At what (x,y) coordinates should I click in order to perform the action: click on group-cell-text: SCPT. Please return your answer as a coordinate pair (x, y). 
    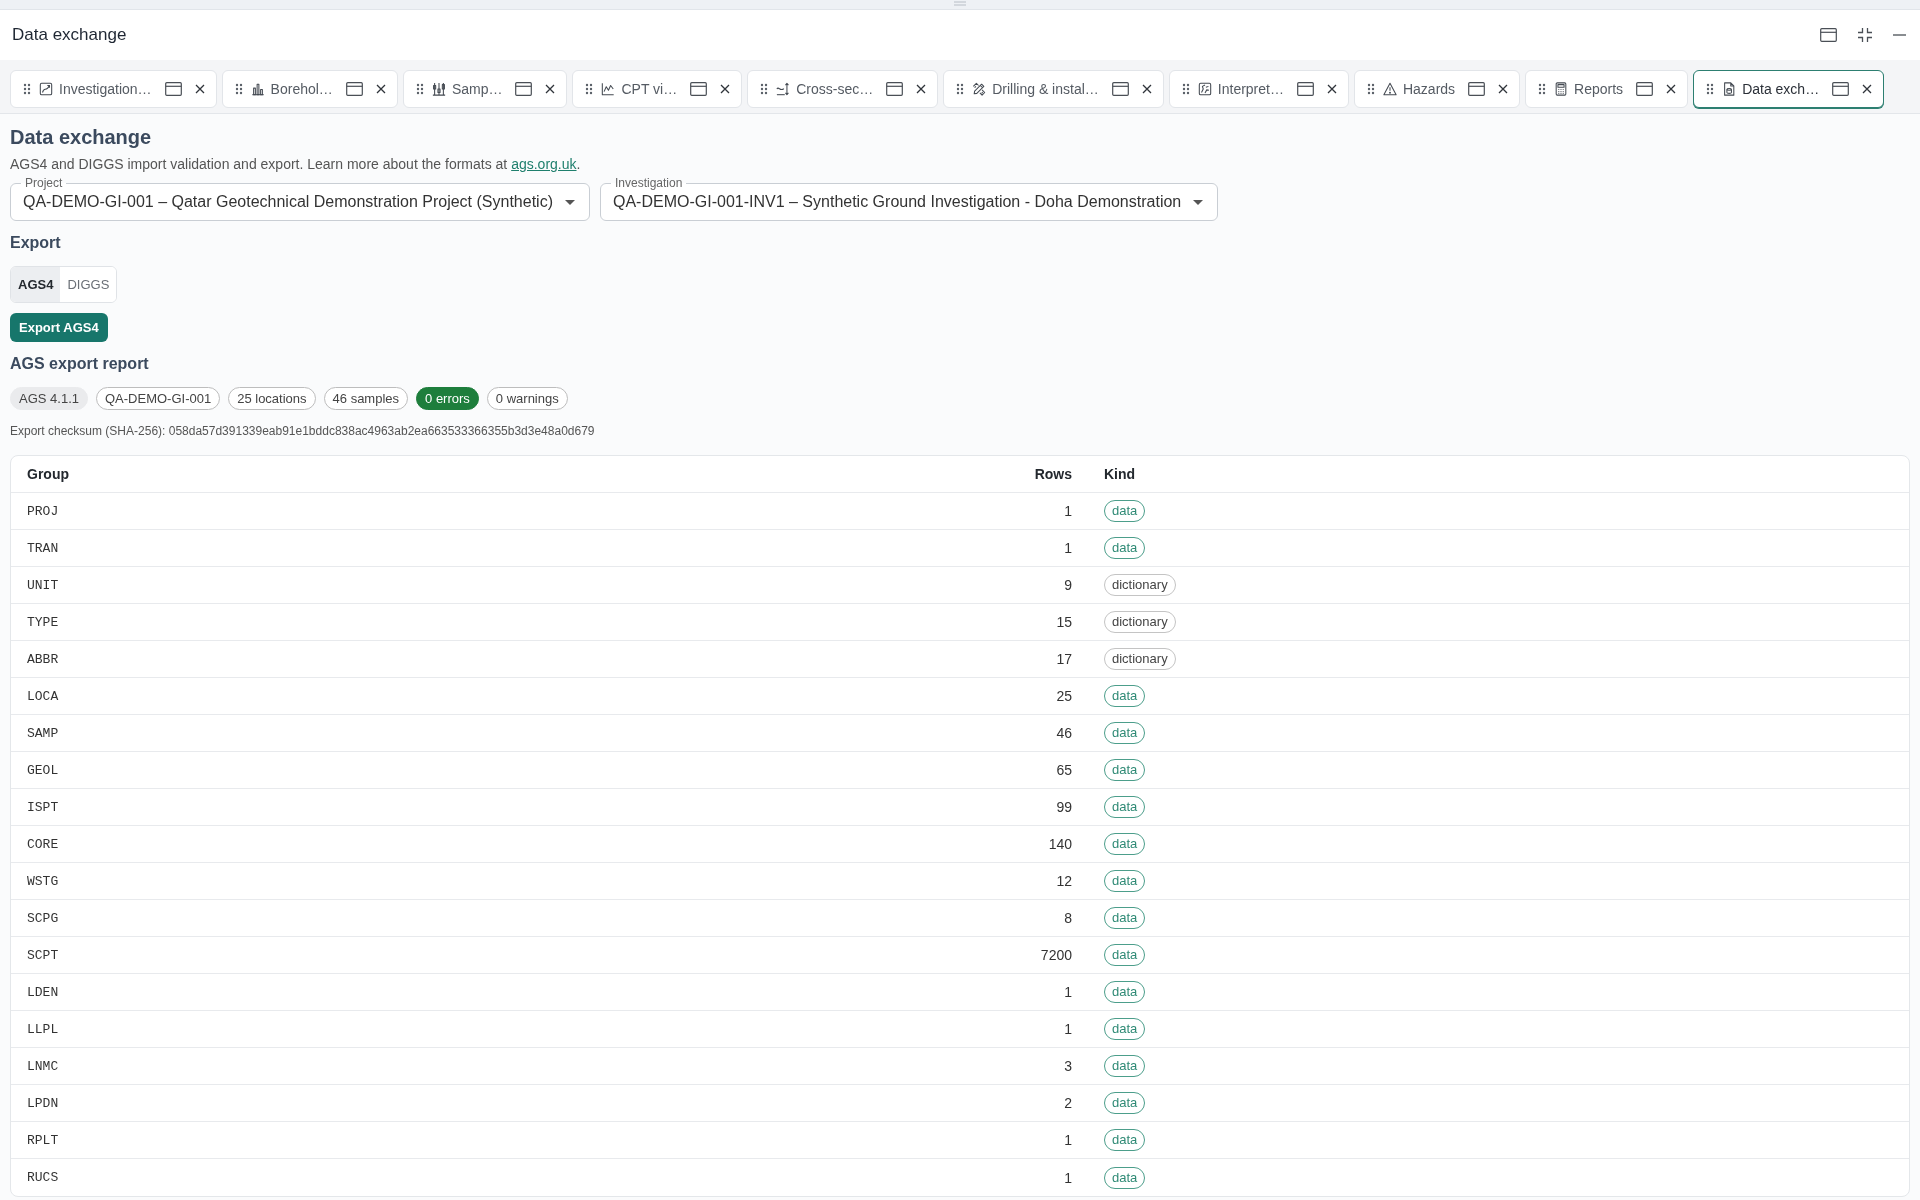
    Looking at the image, I should click on (43, 955).